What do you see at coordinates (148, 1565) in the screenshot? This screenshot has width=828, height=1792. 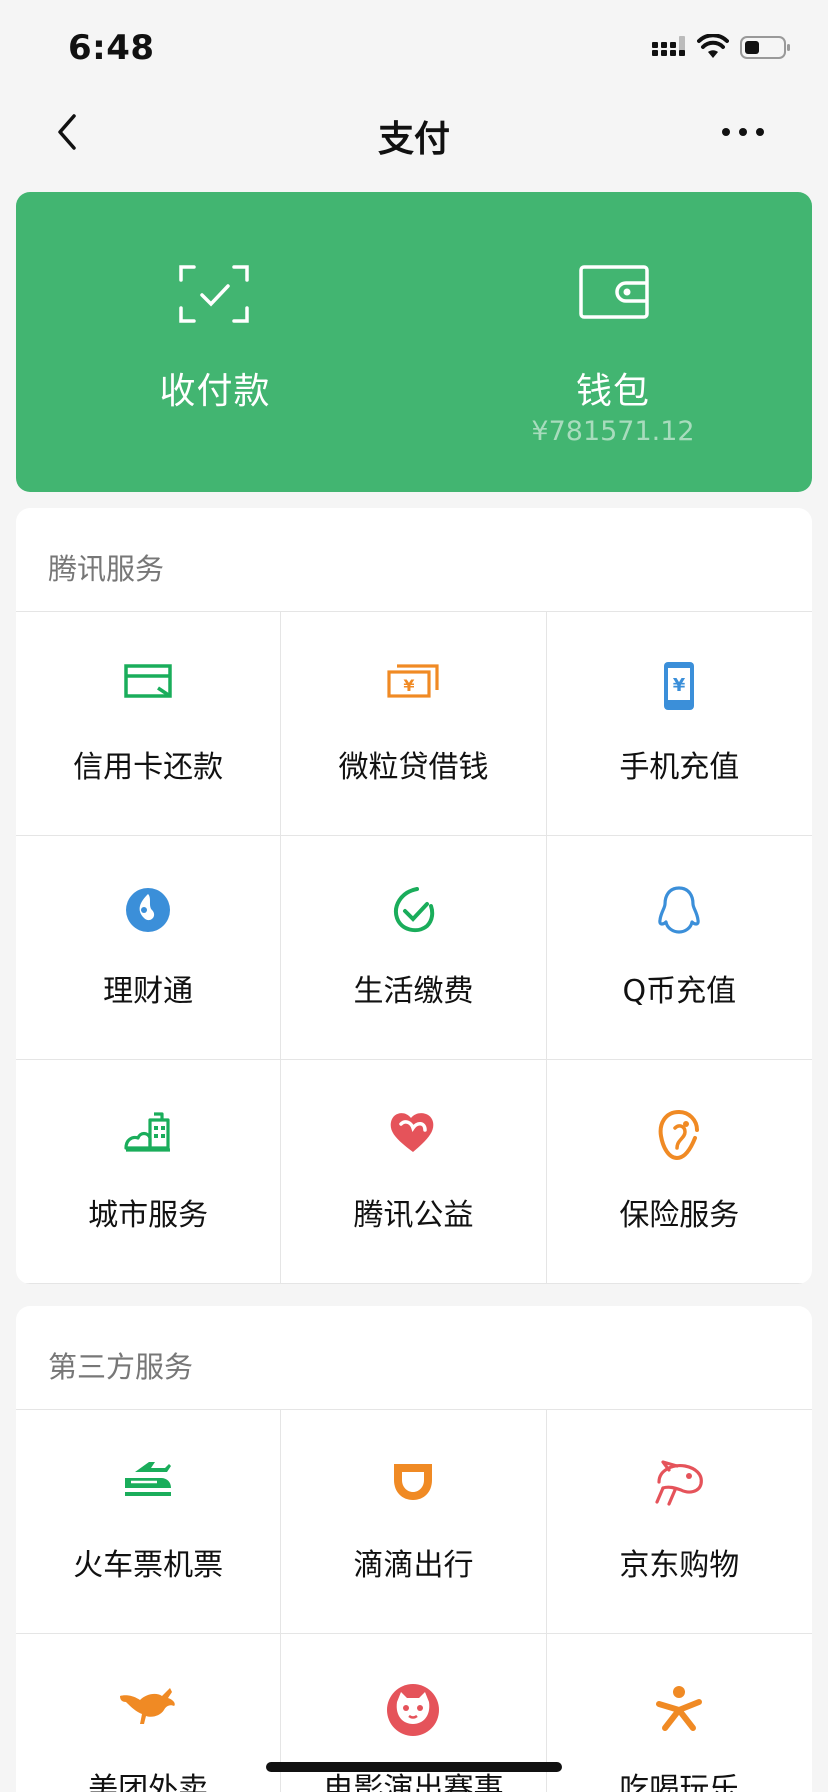 I see `service-label: 火车票机票` at bounding box center [148, 1565].